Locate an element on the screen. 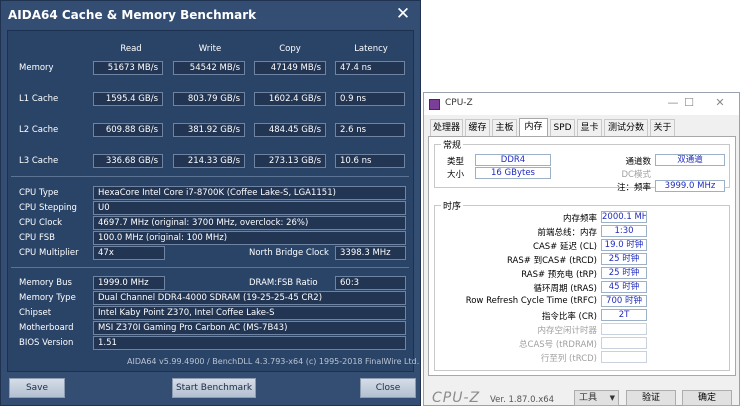  memory-write-value: 54542 MB/s is located at coordinates (209, 68).